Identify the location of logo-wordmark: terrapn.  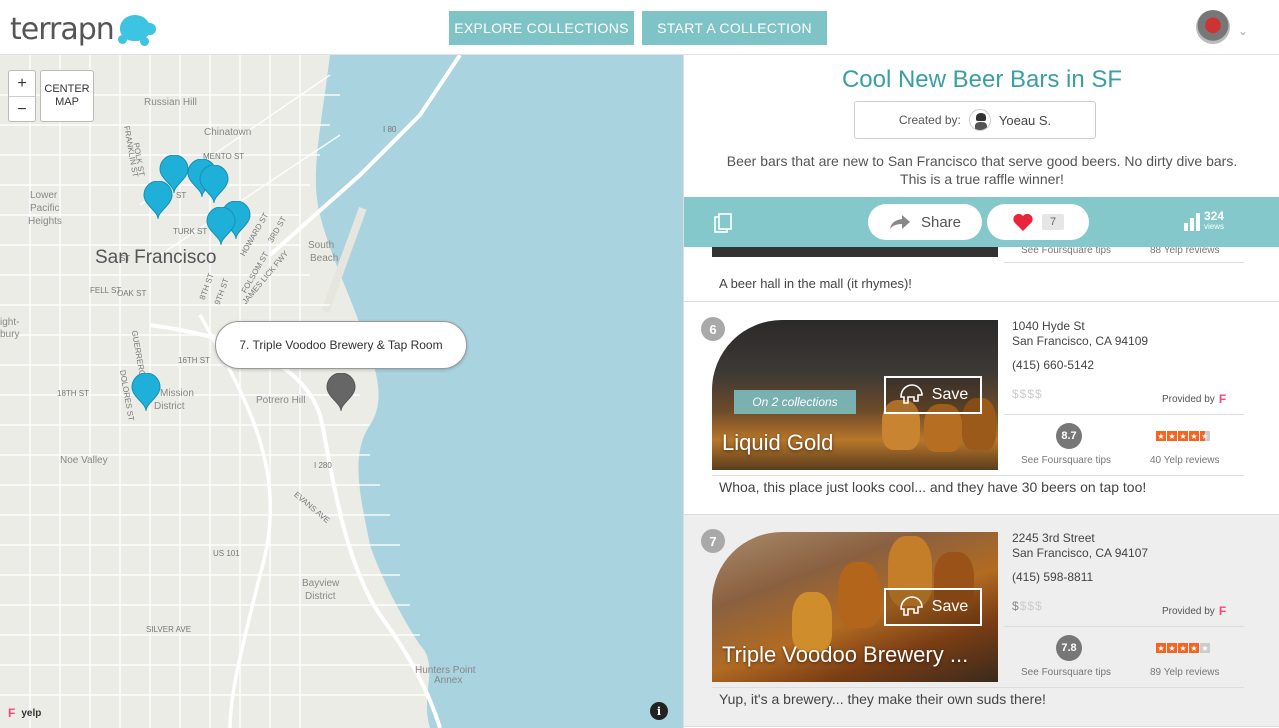
(62, 29).